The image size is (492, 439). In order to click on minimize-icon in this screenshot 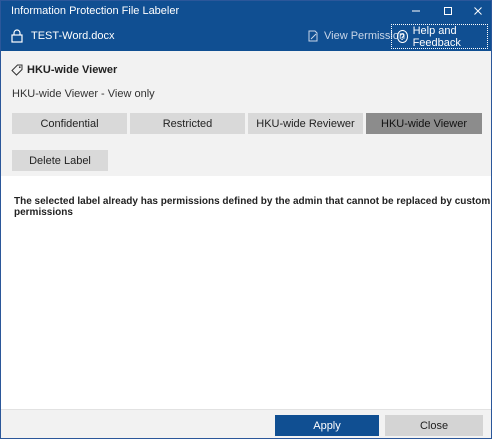, I will do `click(416, 11)`.